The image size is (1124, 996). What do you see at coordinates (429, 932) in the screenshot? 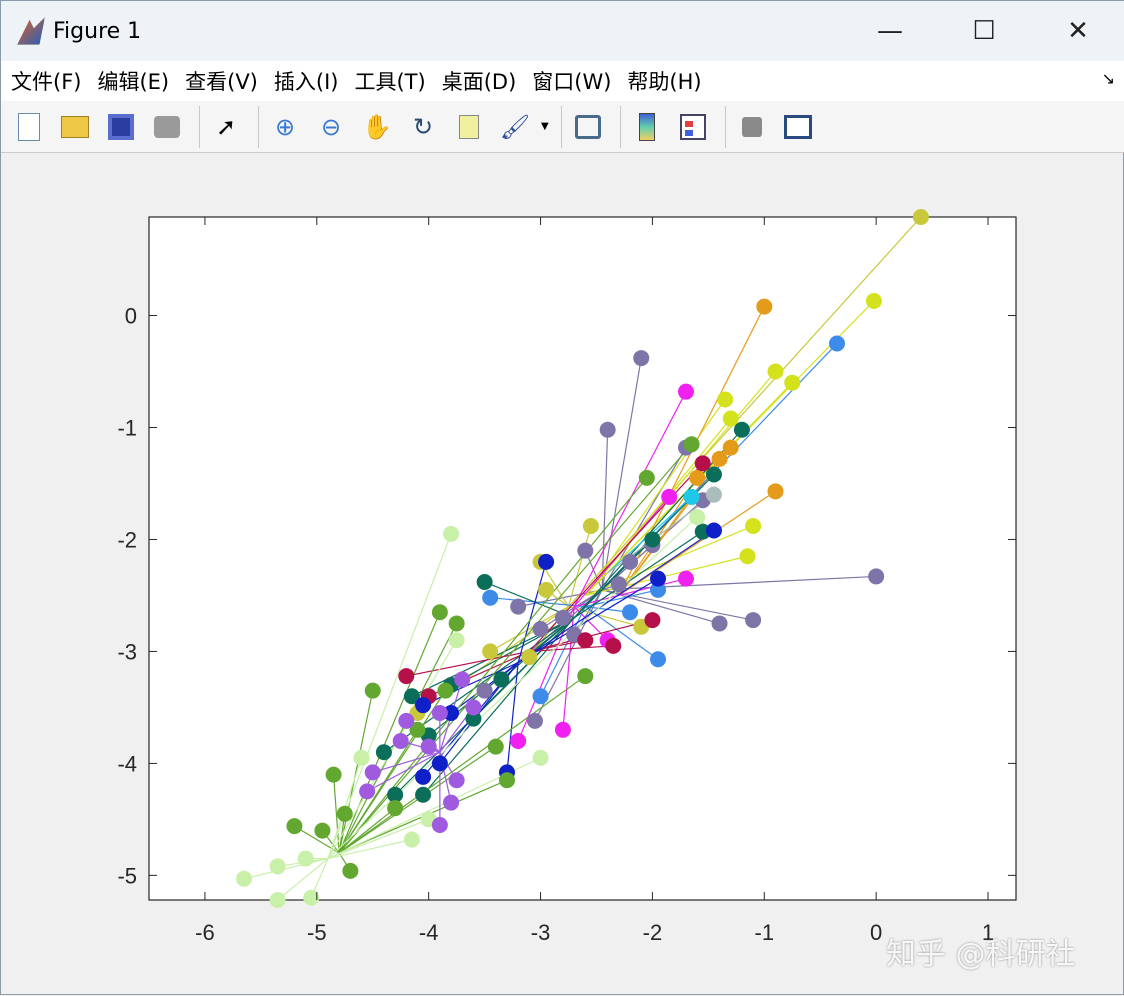
I see `x-tick-label: -4` at bounding box center [429, 932].